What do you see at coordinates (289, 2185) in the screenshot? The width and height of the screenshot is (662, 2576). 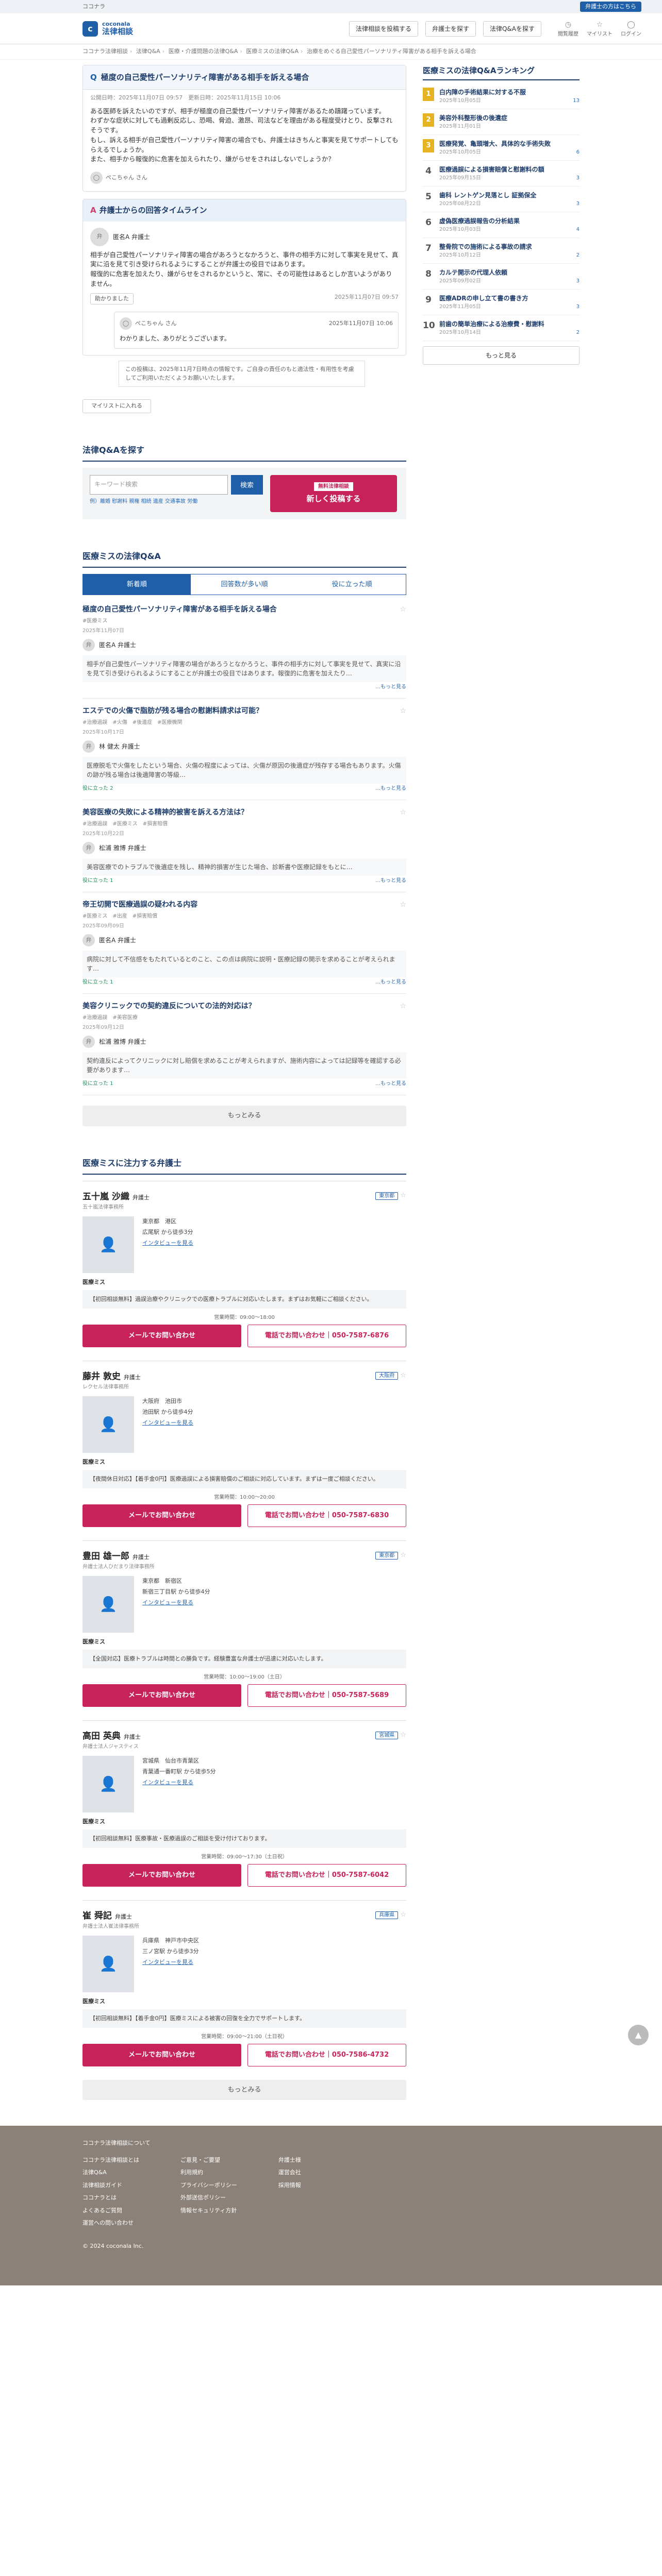 I see `footer-link: 採用情報` at bounding box center [289, 2185].